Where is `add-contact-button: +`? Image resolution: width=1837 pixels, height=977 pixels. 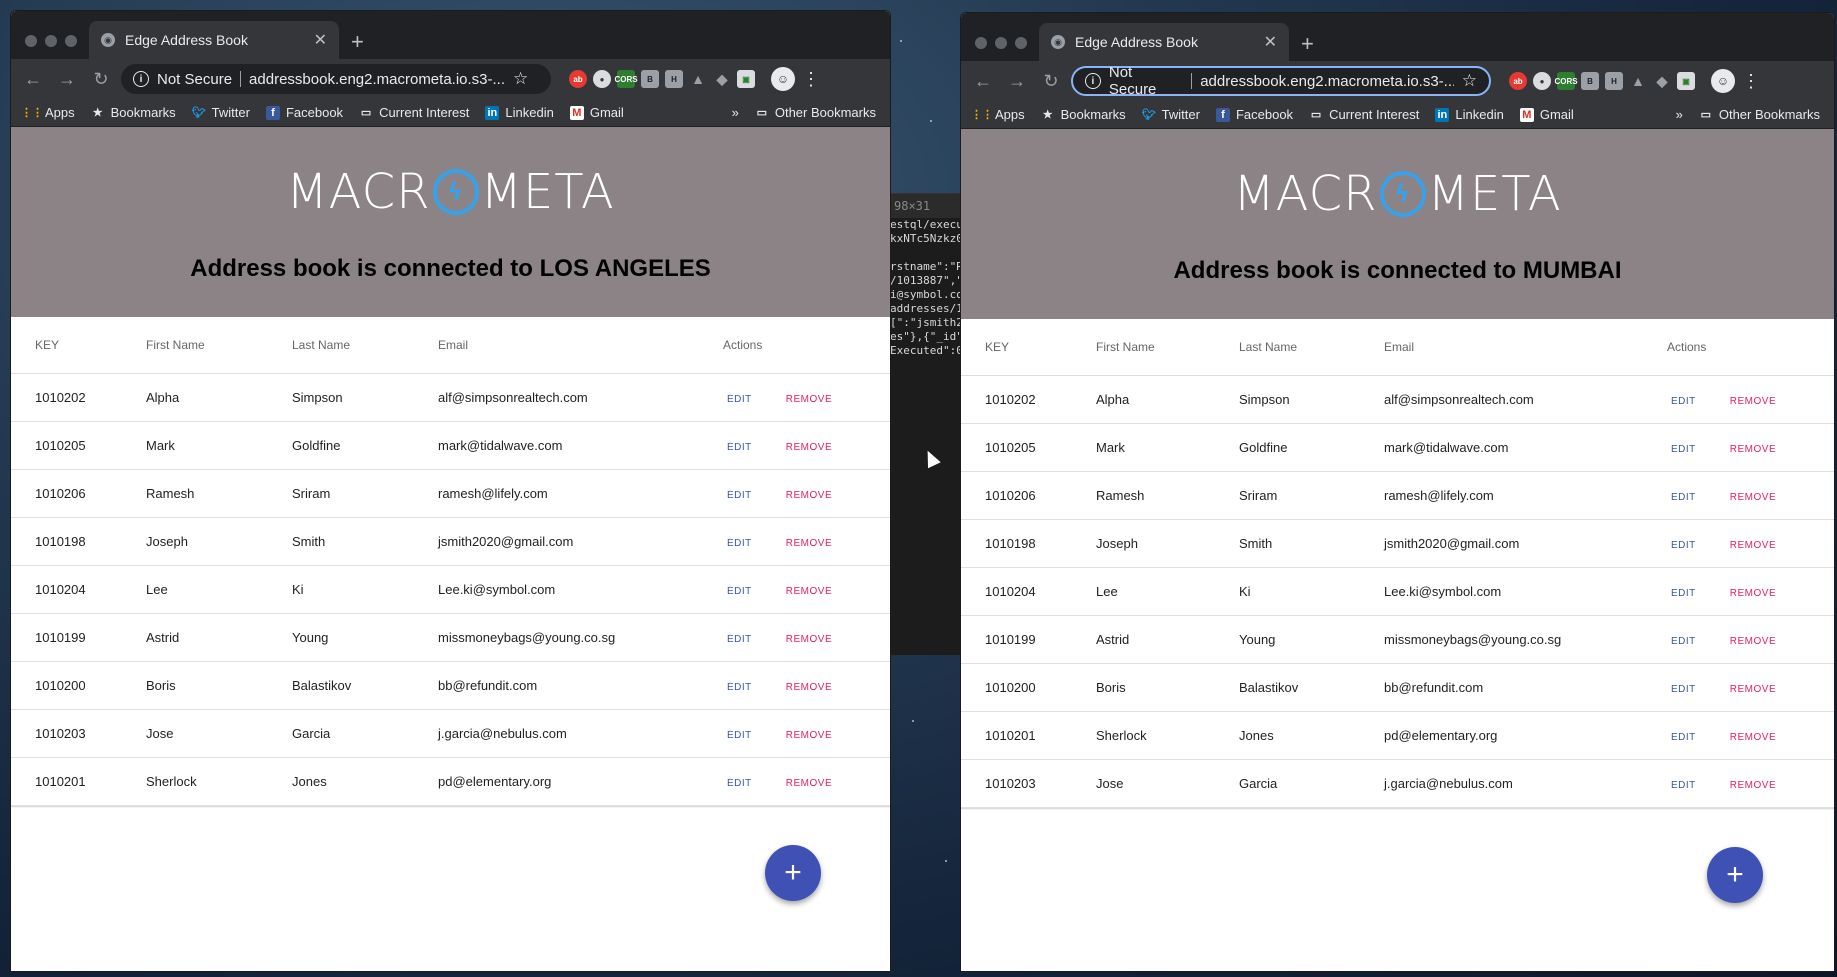
add-contact-button: + is located at coordinates (1735, 875).